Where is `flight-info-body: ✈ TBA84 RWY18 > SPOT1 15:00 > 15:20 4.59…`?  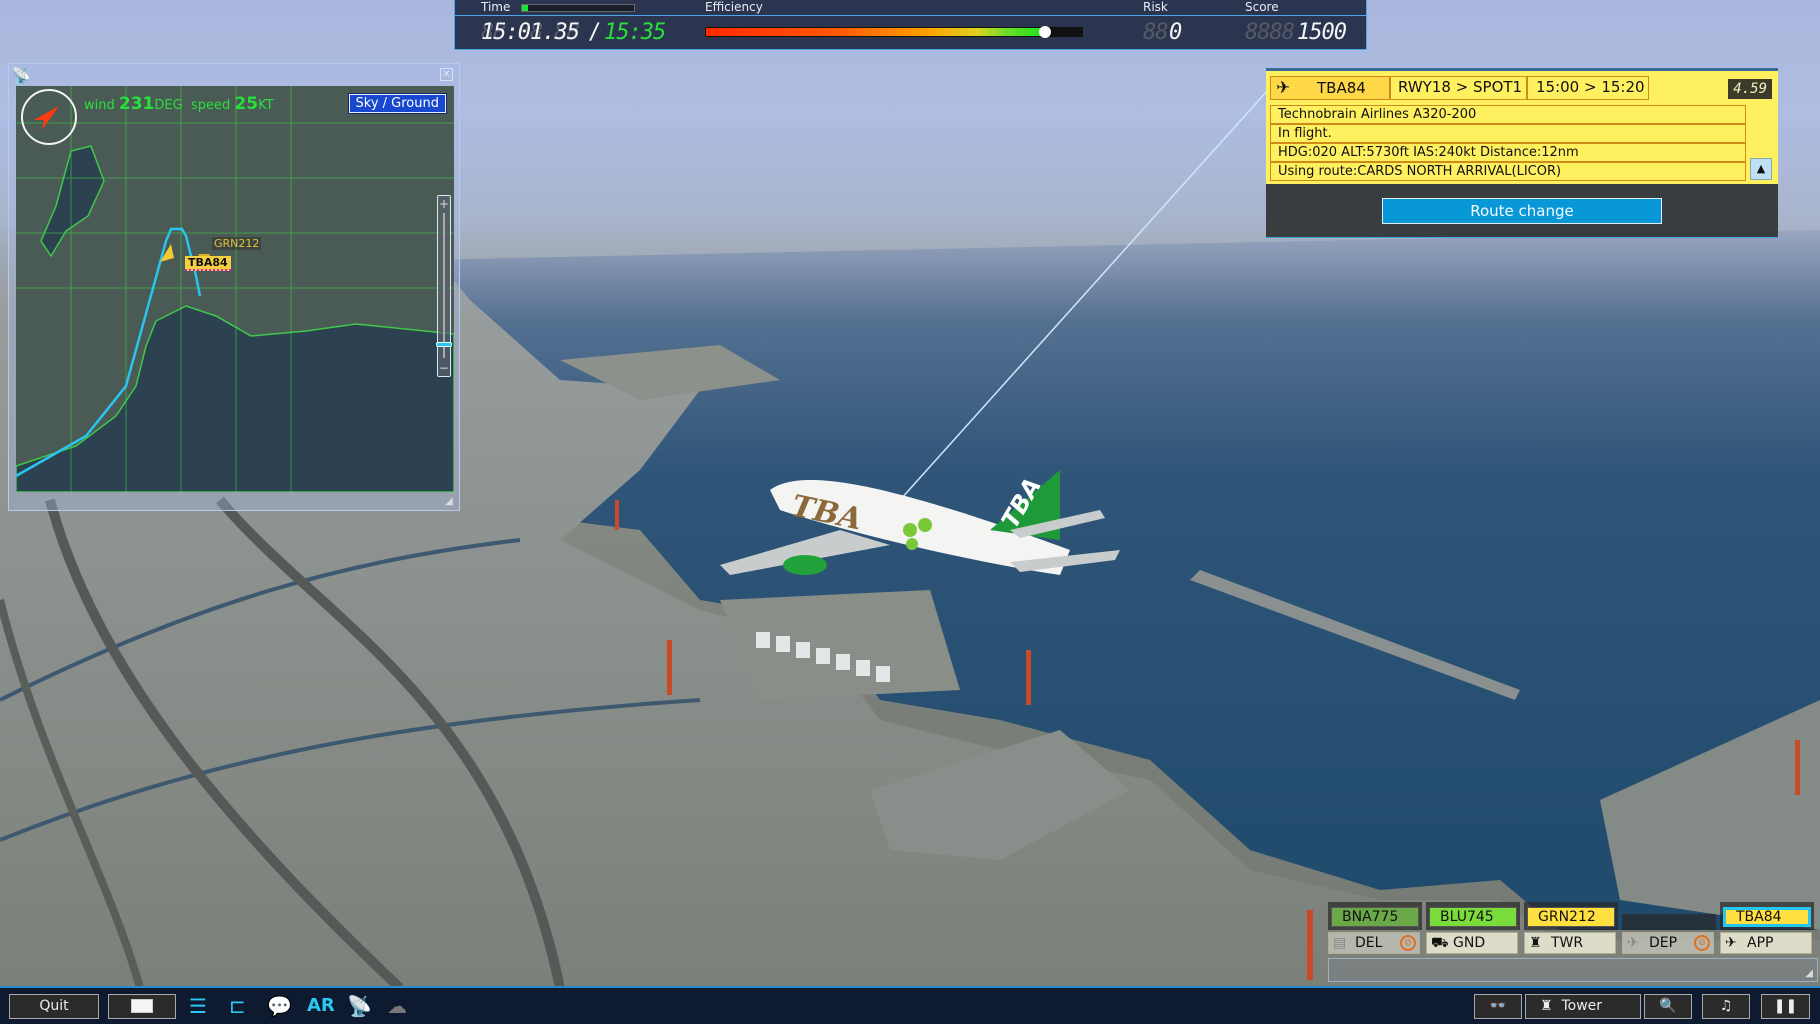 flight-info-body: ✈ TBA84 RWY18 > SPOT1 15:00 > 15:20 4.59… is located at coordinates (1522, 127).